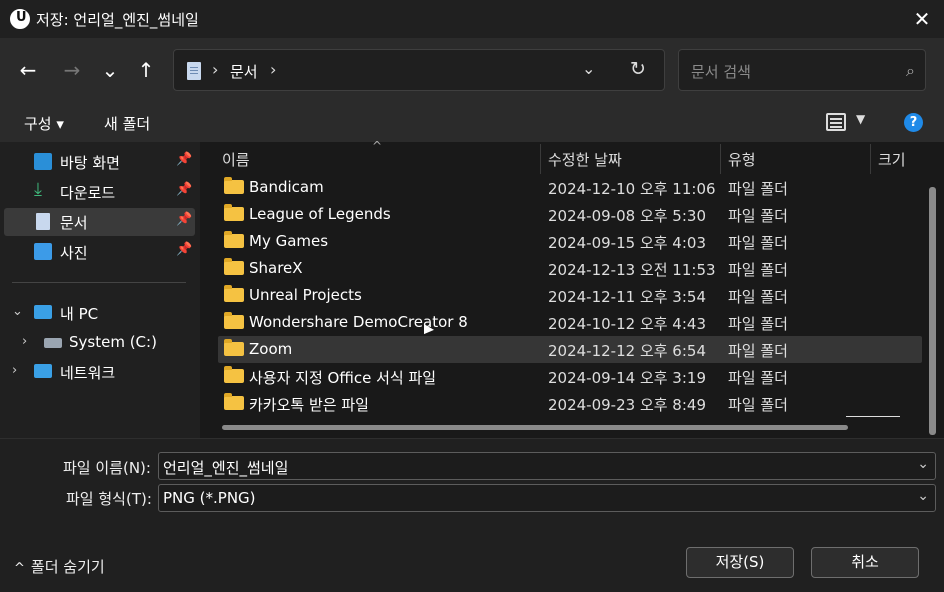 This screenshot has width=944, height=592. I want to click on file-name: ShareX, so click(276, 268).